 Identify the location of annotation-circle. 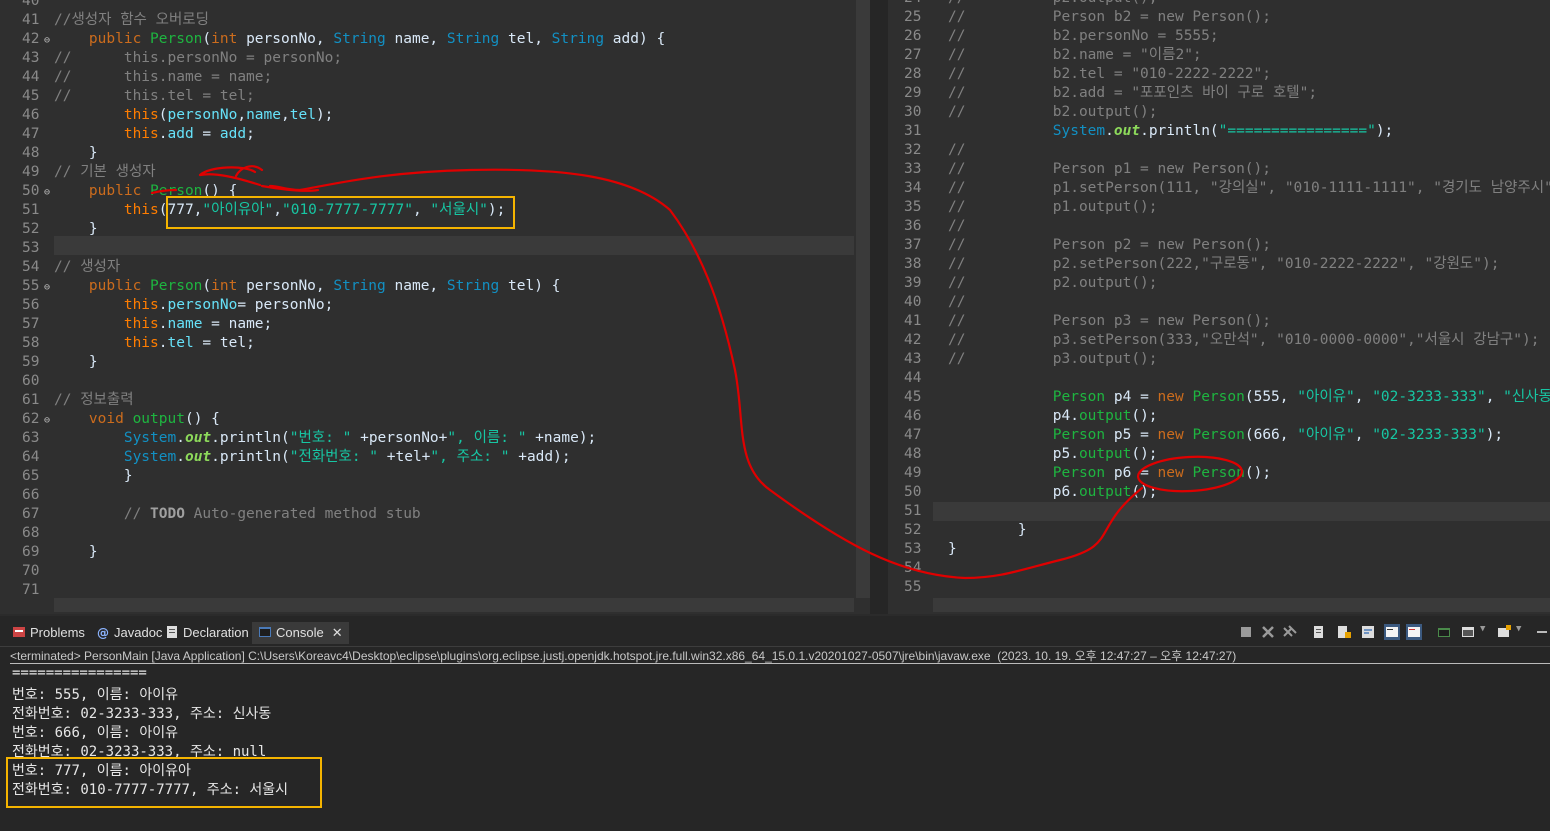
(1190, 474).